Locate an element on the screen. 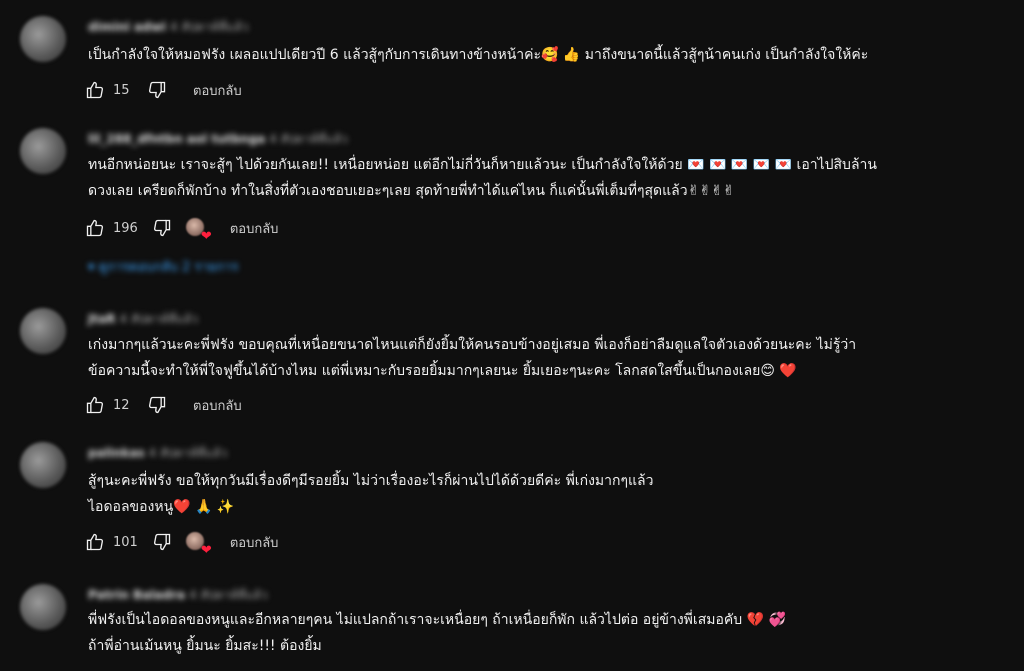 The image size is (1024, 671). comment-actions: 196 ❤ ตอบกลับ is located at coordinates (182, 229).